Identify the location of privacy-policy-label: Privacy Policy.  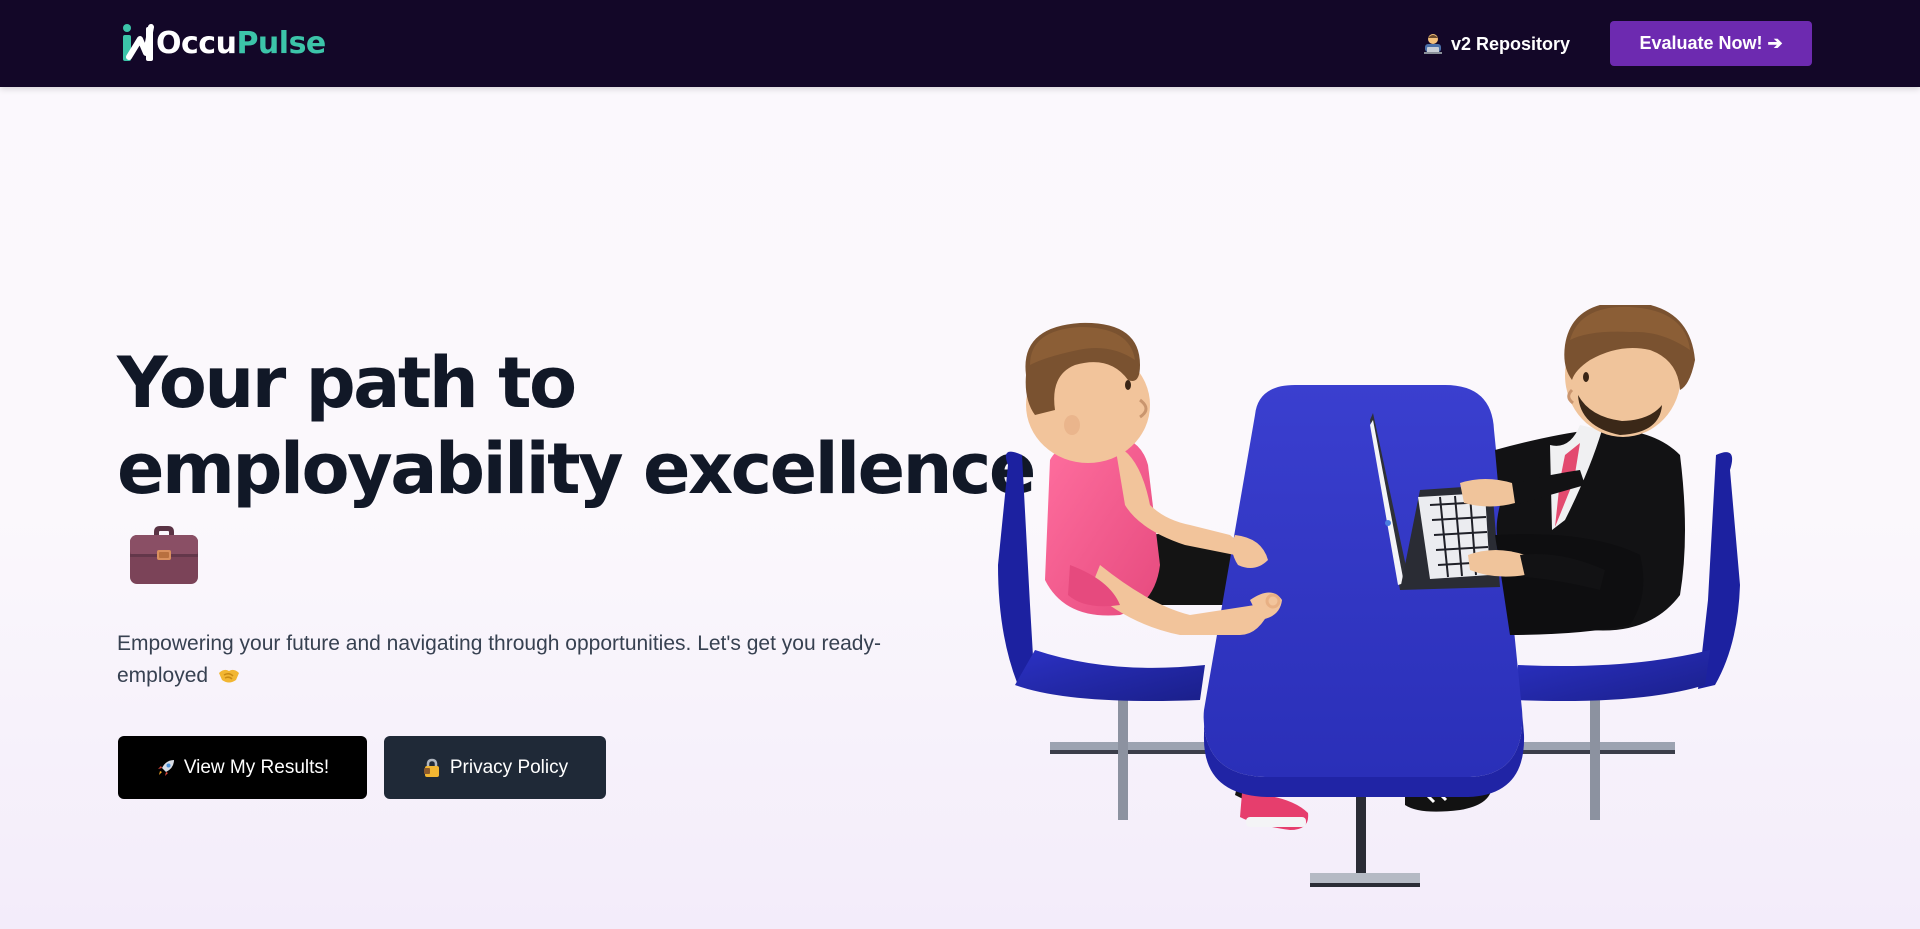
(509, 767).